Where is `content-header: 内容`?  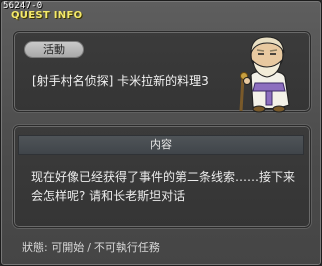 content-header: 内容 is located at coordinates (161, 145).